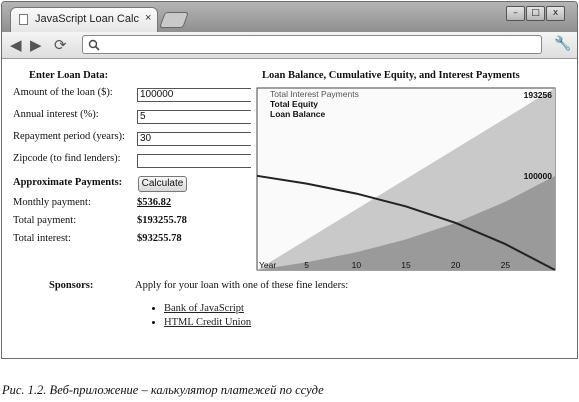 The image size is (579, 402). What do you see at coordinates (194, 95) in the screenshot?
I see `amount-input: 100000` at bounding box center [194, 95].